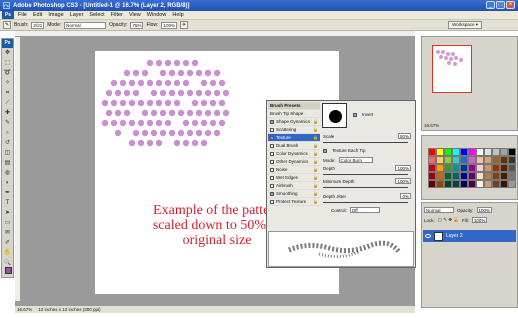 The image size is (518, 318). What do you see at coordinates (96, 15) in the screenshot?
I see `menu-select: Select` at bounding box center [96, 15].